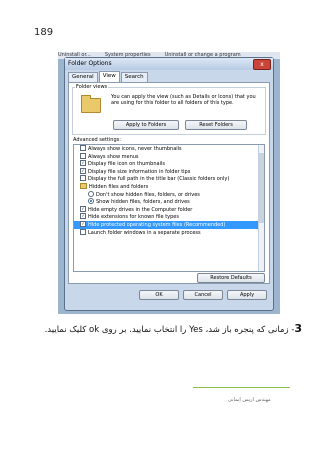 This screenshot has width=320, height=454. Describe the element at coordinates (169, 156) in the screenshot. I see `setting-row: Always show menus` at that location.